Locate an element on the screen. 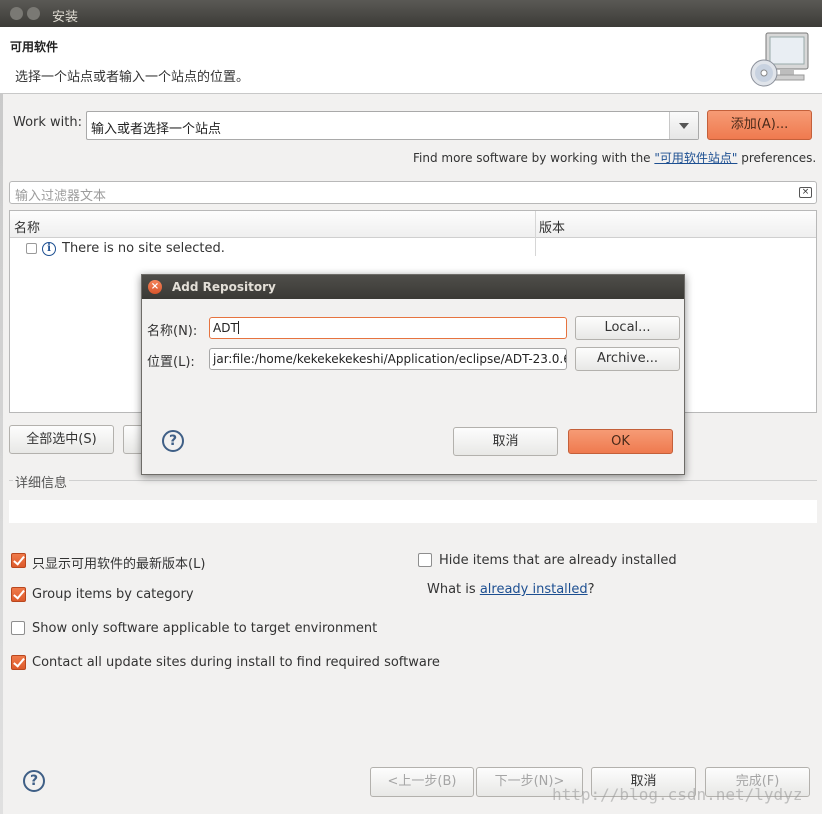 The width and height of the screenshot is (822, 814). filter-input: 输入过滤器文本 × is located at coordinates (413, 192).